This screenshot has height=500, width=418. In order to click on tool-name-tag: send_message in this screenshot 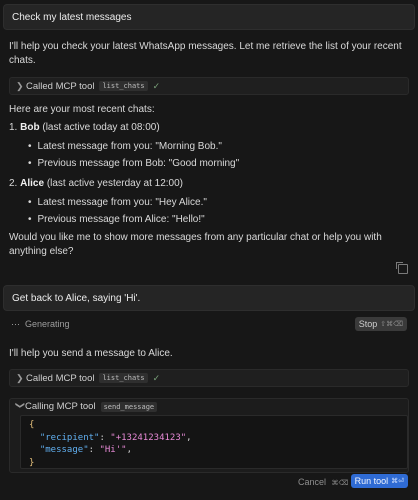, I will do `click(129, 406)`.